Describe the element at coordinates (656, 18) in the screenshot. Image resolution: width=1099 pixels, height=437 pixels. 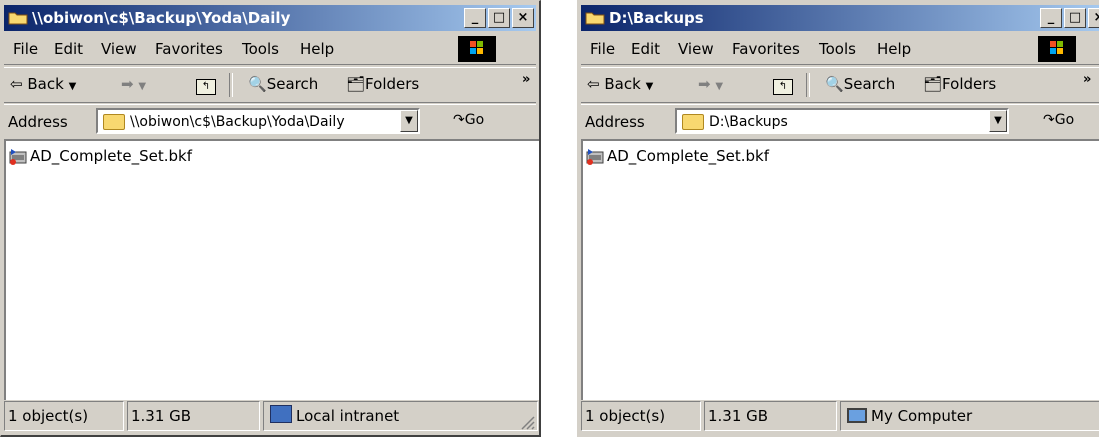
I see `window-title: D:\Backups` at that location.